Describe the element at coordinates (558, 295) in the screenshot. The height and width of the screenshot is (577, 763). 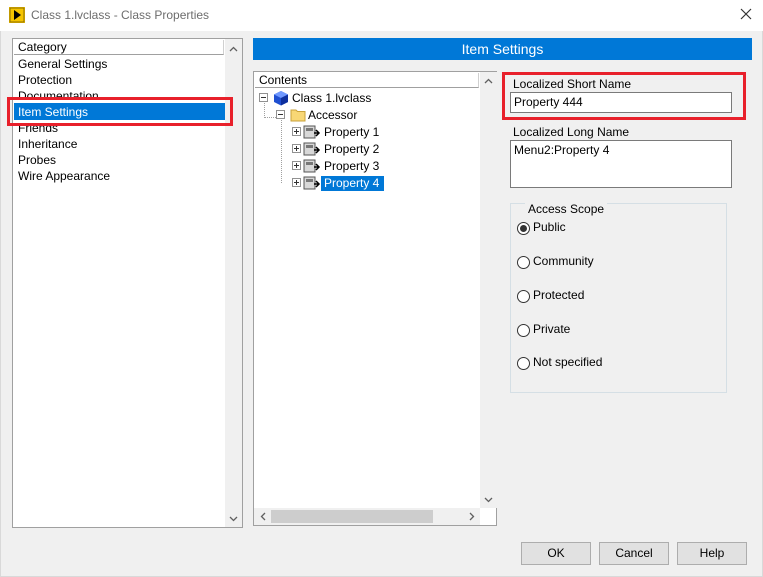
I see `radio-protected-label: Protected` at that location.